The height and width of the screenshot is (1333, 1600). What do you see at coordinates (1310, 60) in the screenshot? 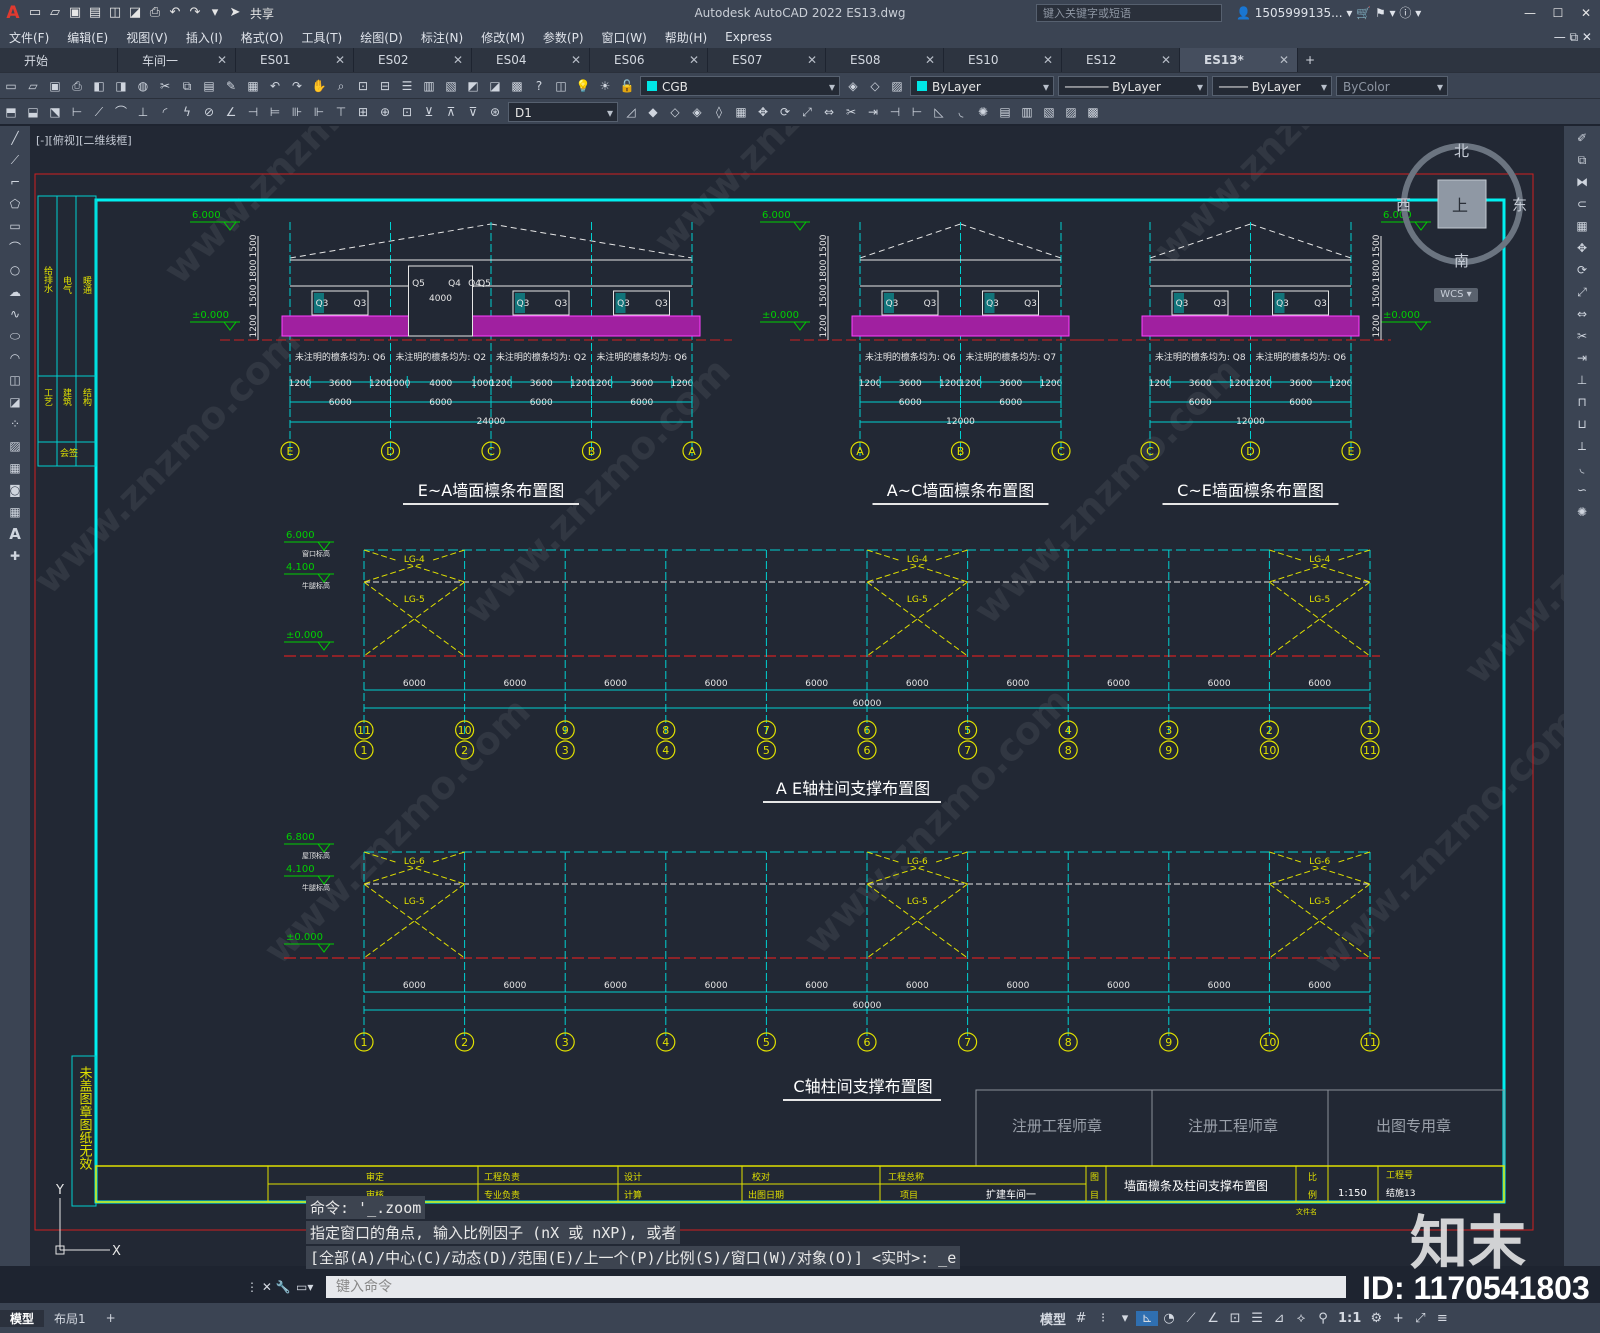
I see `new-tab-icon: +` at bounding box center [1310, 60].